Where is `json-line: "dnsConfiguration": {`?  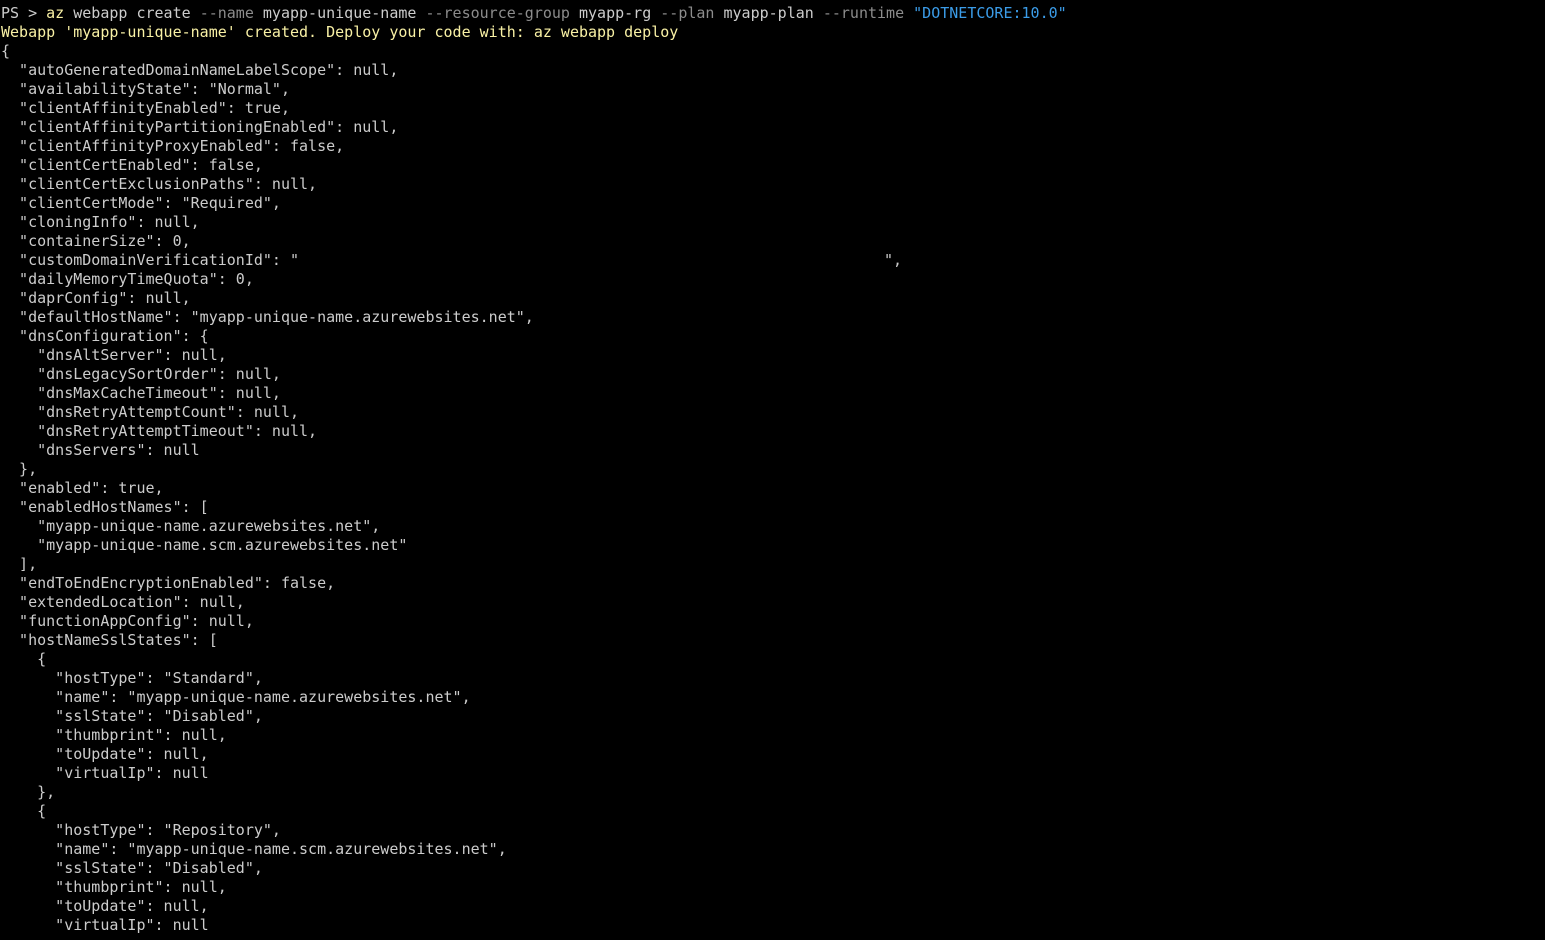
json-line: "dnsConfiguration": { is located at coordinates (105, 336).